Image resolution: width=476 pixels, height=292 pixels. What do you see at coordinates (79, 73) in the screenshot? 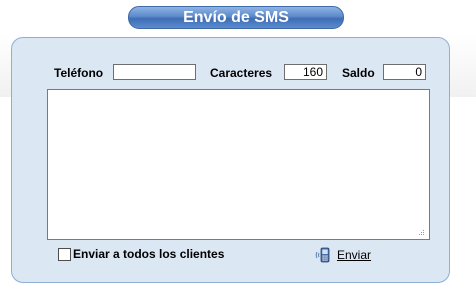
I see `phone-label: Teléfono` at bounding box center [79, 73].